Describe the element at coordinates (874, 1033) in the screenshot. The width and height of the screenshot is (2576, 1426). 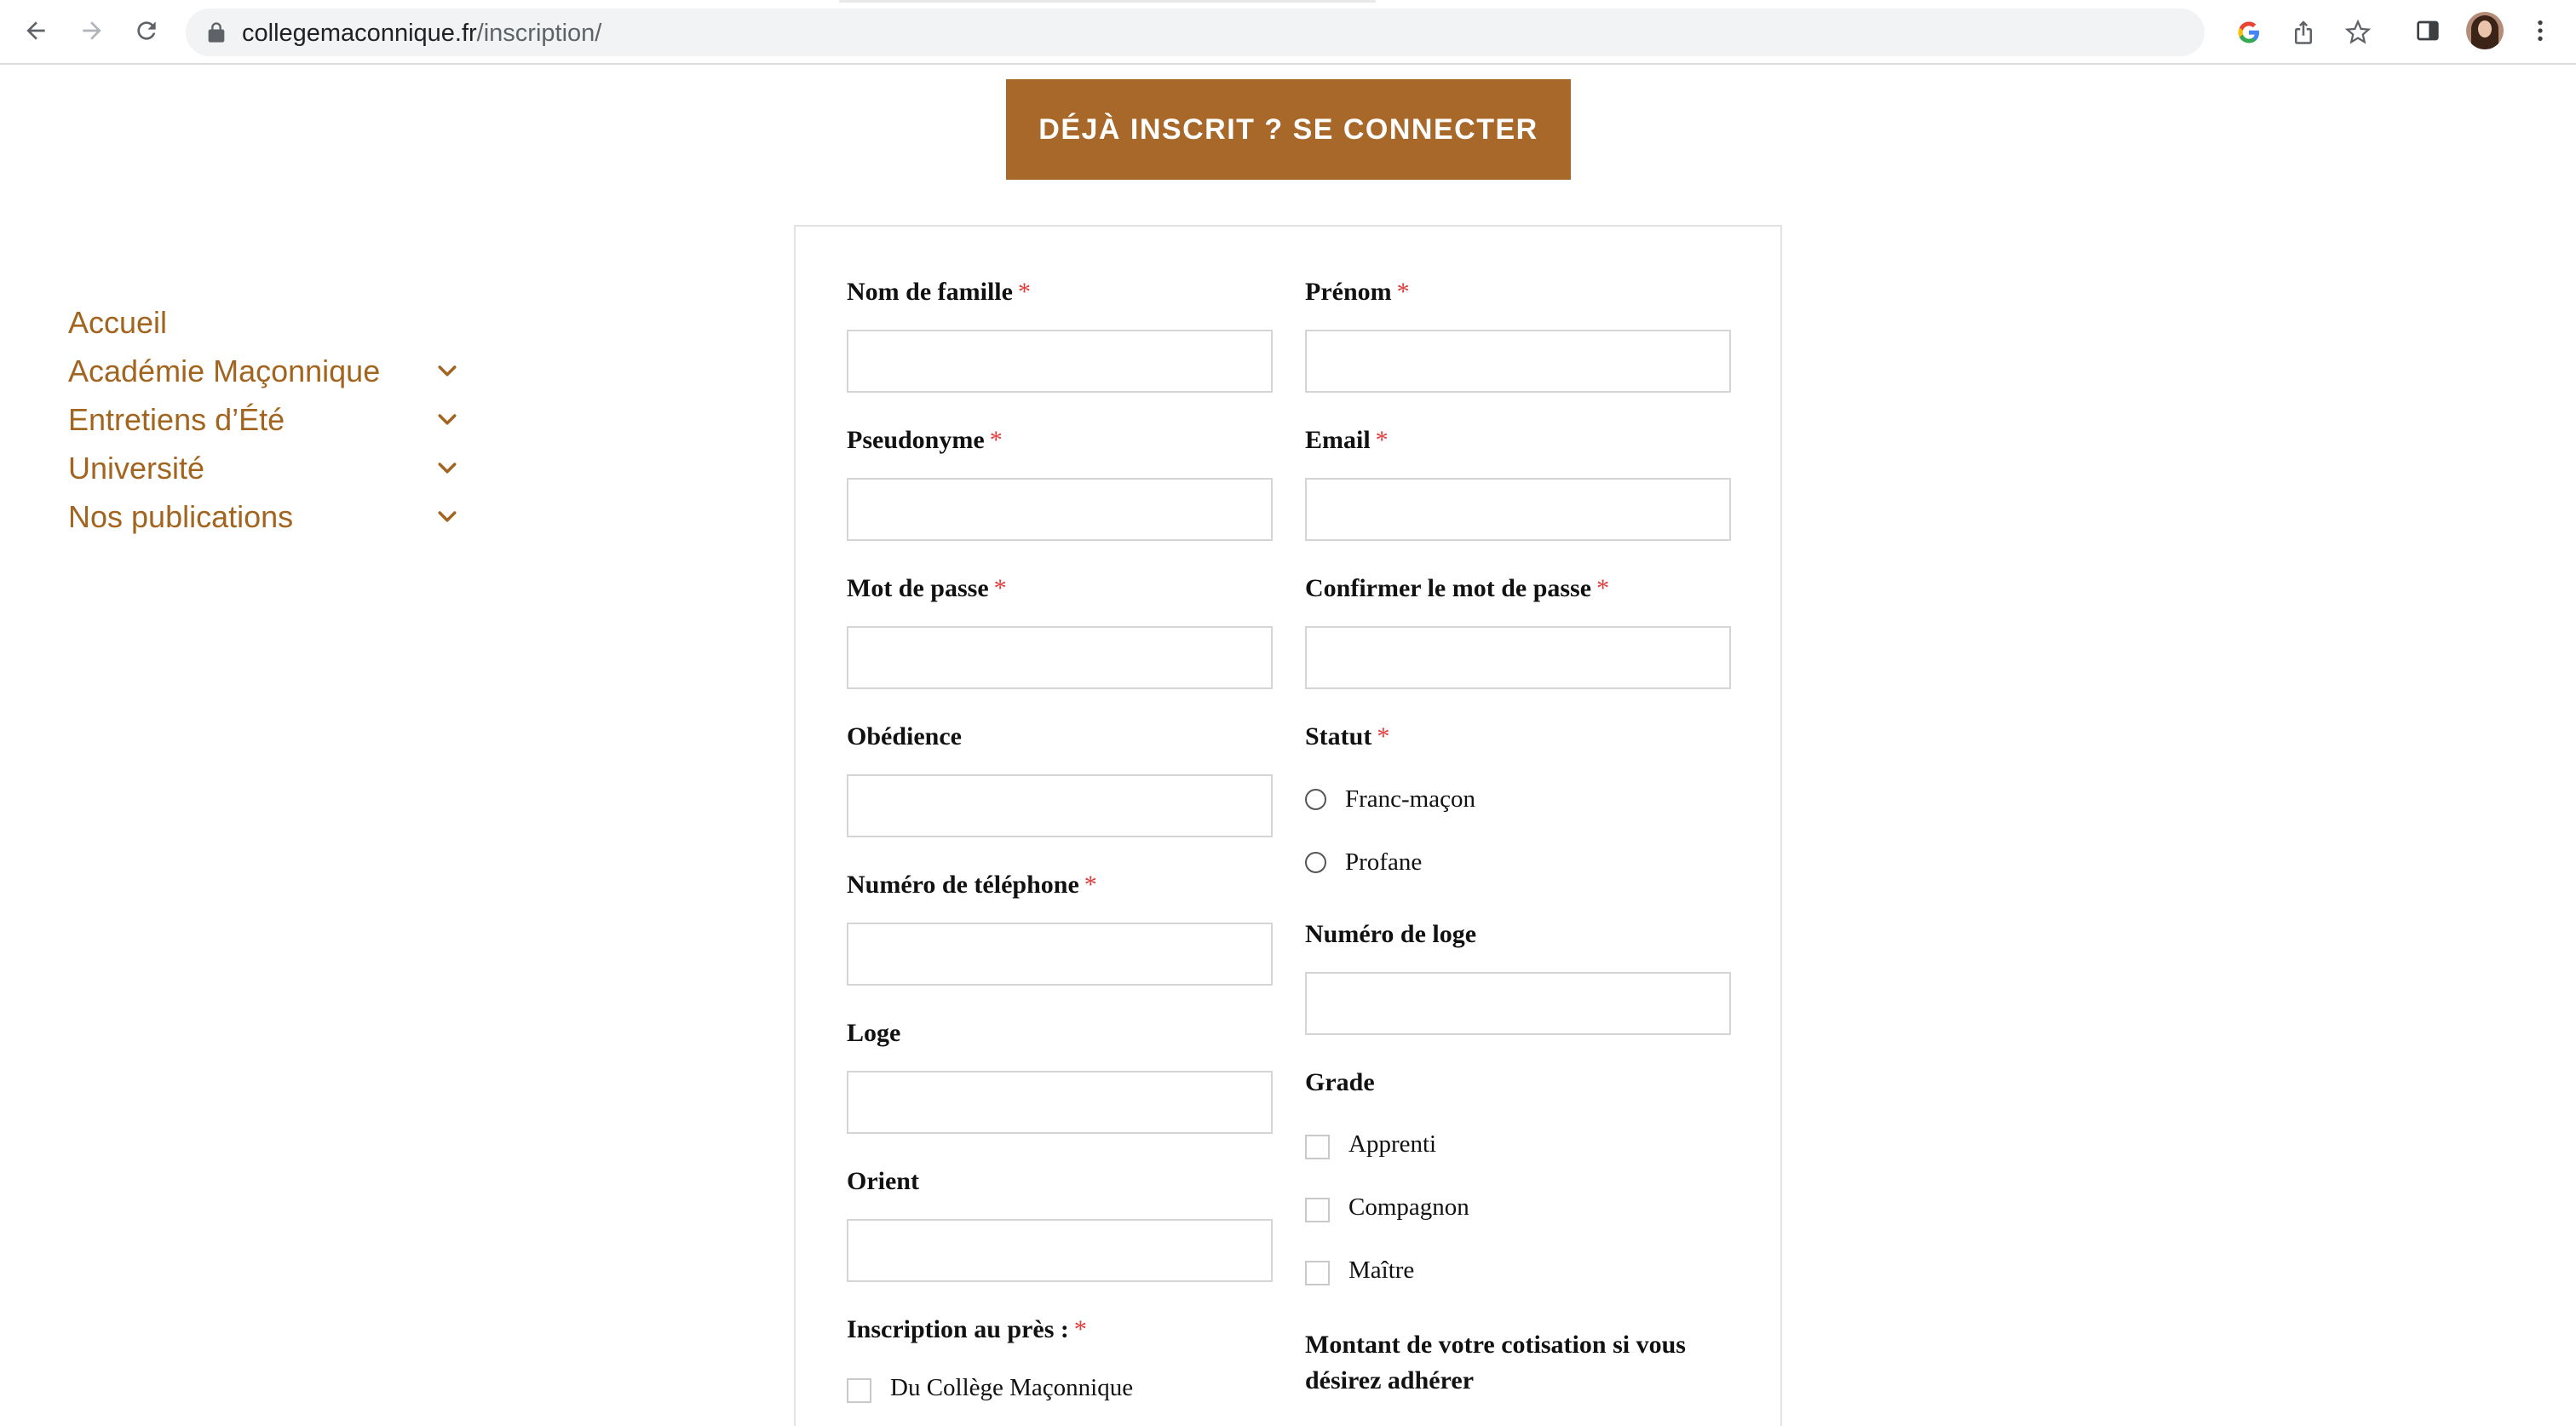
I see `lodge-label: Loge` at that location.